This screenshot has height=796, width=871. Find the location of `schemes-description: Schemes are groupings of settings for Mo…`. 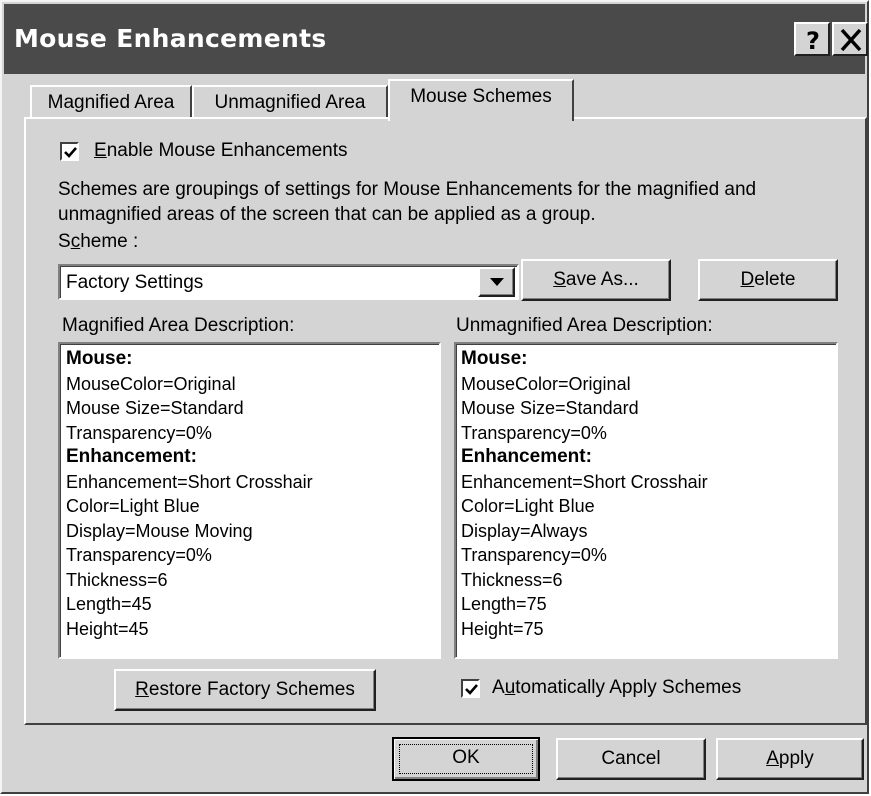

schemes-description: Schemes are groupings of settings for Mo… is located at coordinates (407, 202).